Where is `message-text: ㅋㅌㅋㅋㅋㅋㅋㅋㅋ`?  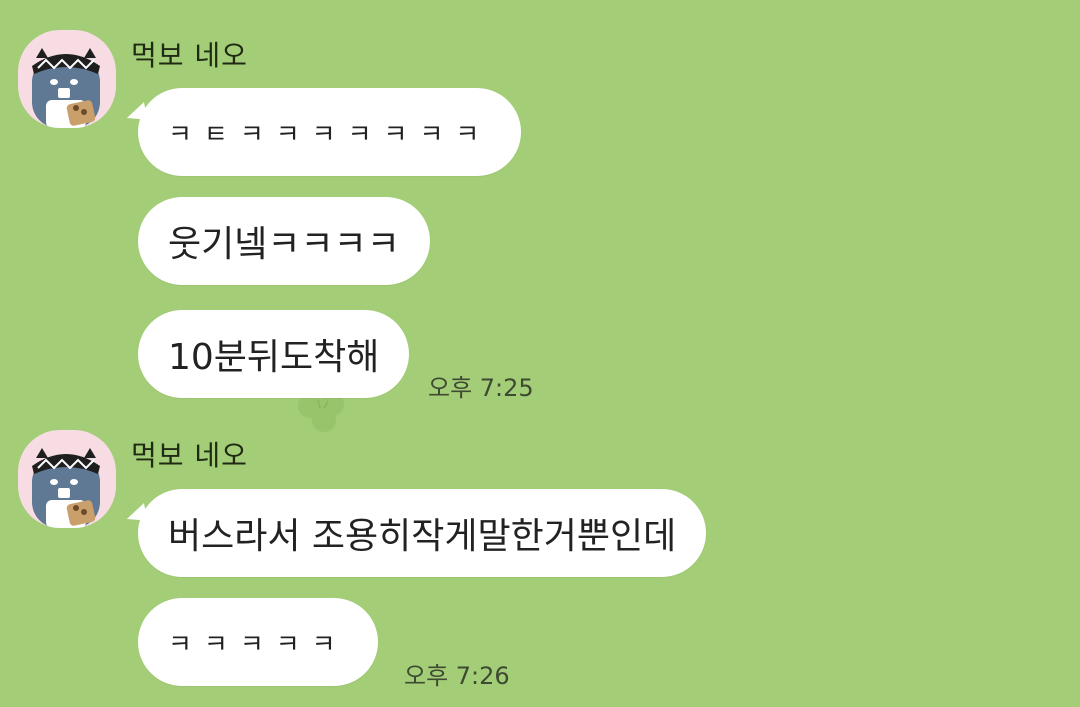
message-text: ㅋㅌㅋㅋㅋㅋㅋㅋㅋ is located at coordinates (330, 134).